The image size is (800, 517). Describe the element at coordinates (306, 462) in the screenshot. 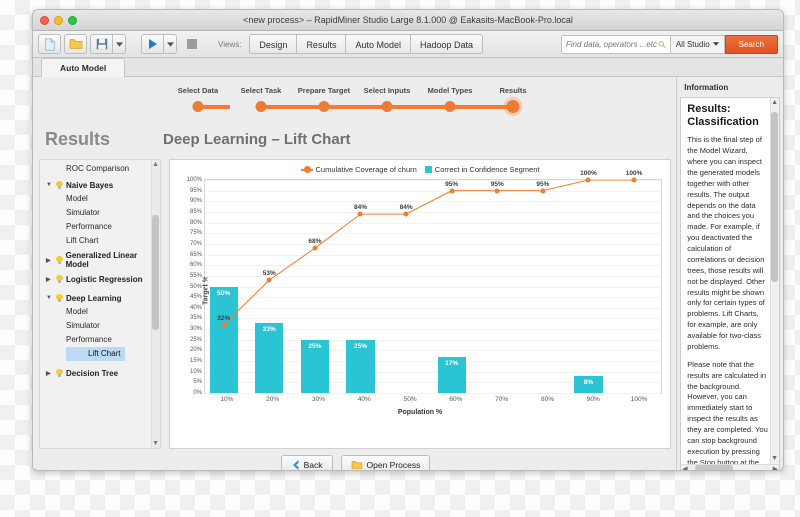

I see `back-button: Back` at that location.